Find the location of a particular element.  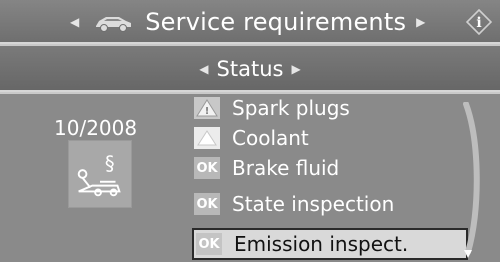

title-group: ◀ Service requirements ▶ is located at coordinates (247, 22).